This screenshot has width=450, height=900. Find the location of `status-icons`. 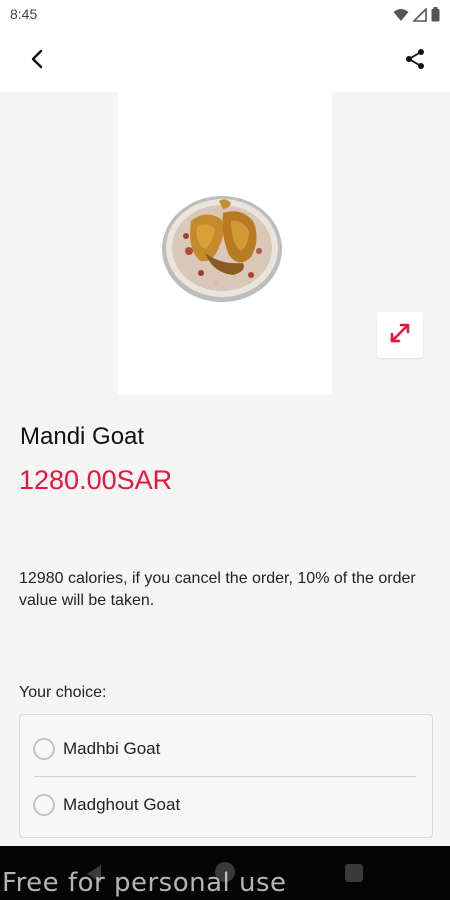

status-icons is located at coordinates (416, 16).